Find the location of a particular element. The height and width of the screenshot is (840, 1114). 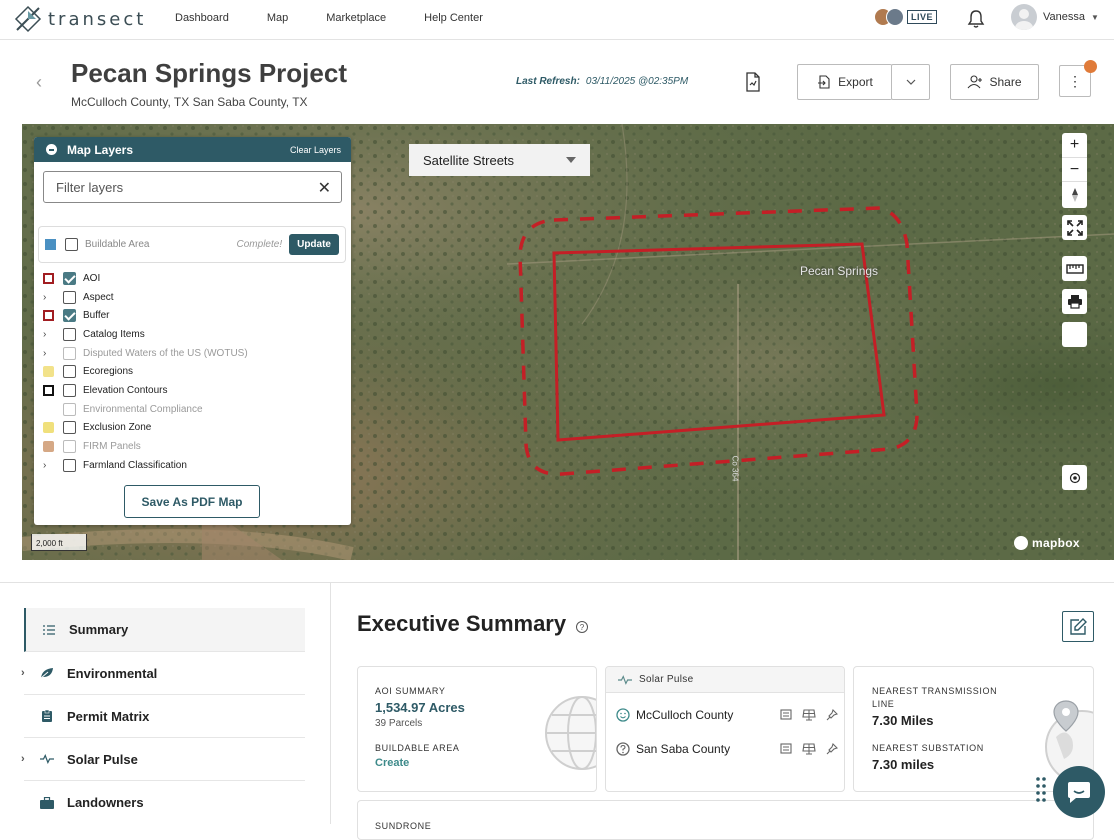

bell-icon is located at coordinates (976, 19).